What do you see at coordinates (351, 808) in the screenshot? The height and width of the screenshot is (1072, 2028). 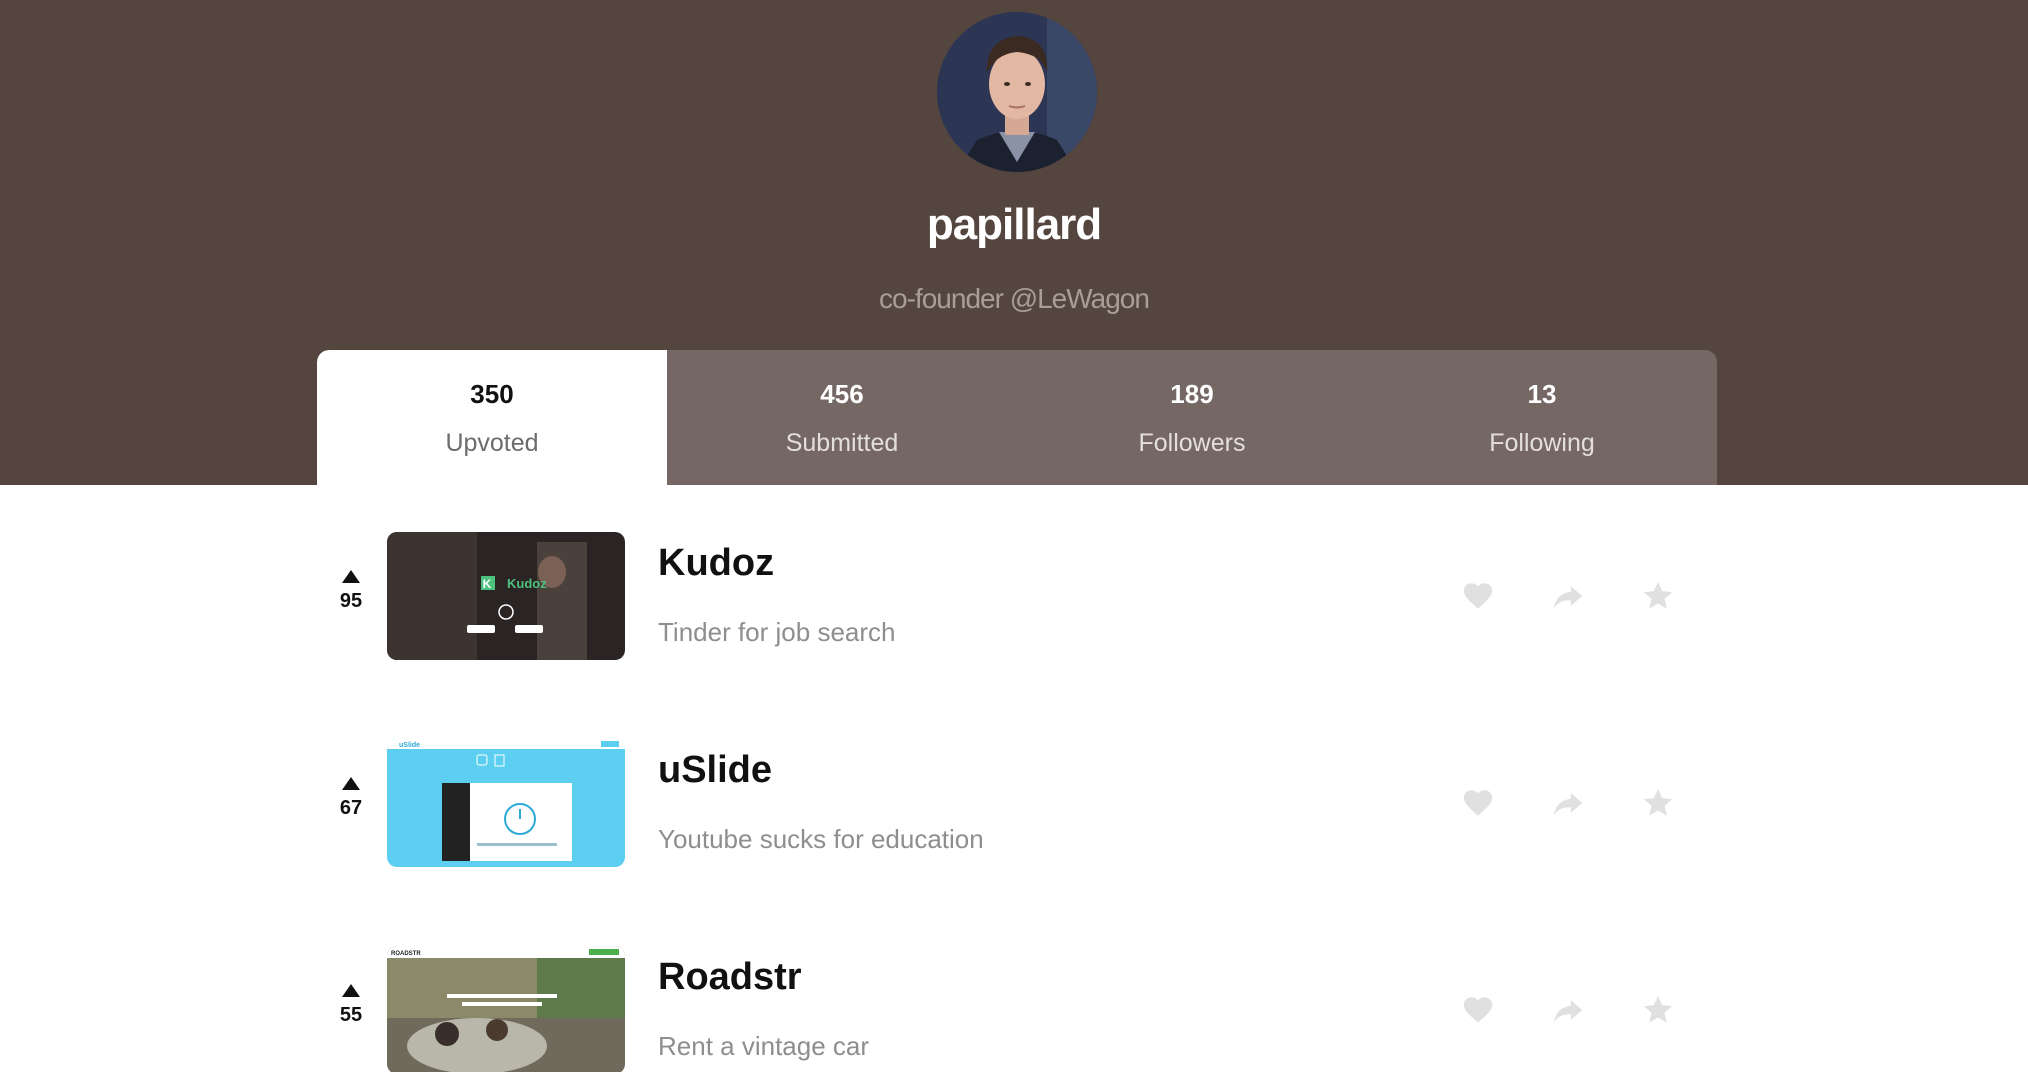 I see `vote-count: 67` at bounding box center [351, 808].